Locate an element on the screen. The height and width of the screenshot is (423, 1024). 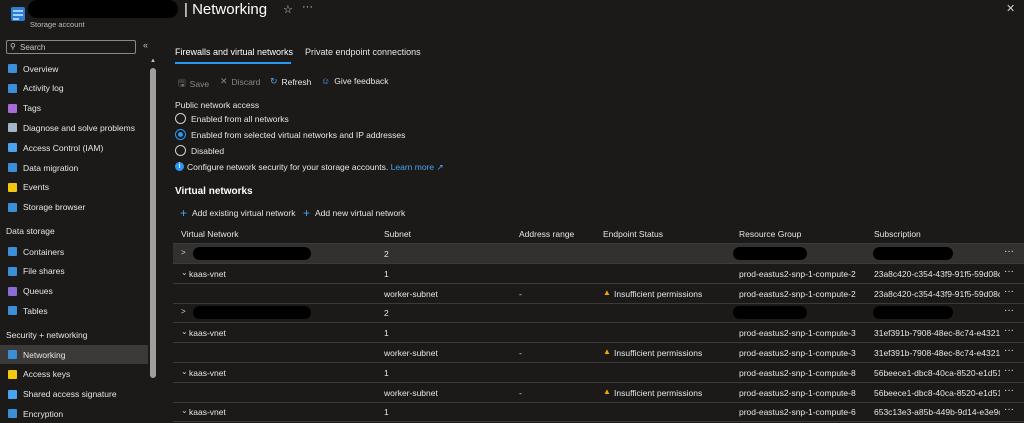
favorite-star-icon: ☆ is located at coordinates (288, 9).